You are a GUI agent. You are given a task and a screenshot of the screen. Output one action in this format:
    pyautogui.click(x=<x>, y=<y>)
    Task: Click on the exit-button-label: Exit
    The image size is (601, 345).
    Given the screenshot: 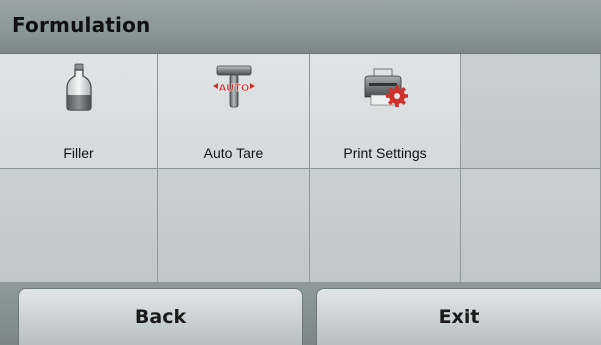 What is the action you would take?
    pyautogui.click(x=459, y=317)
    